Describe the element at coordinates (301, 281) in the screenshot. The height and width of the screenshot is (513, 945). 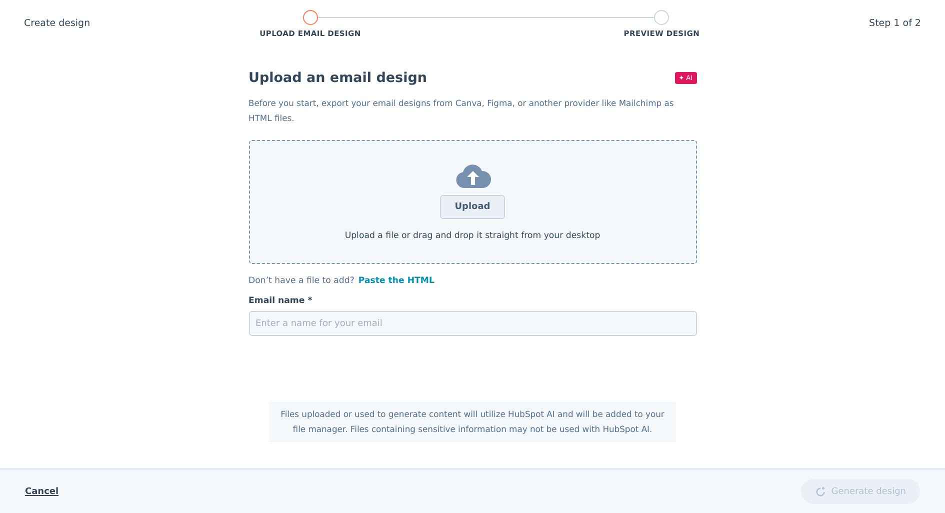
I see `paste-prompt: Don’t have a file to add?` at that location.